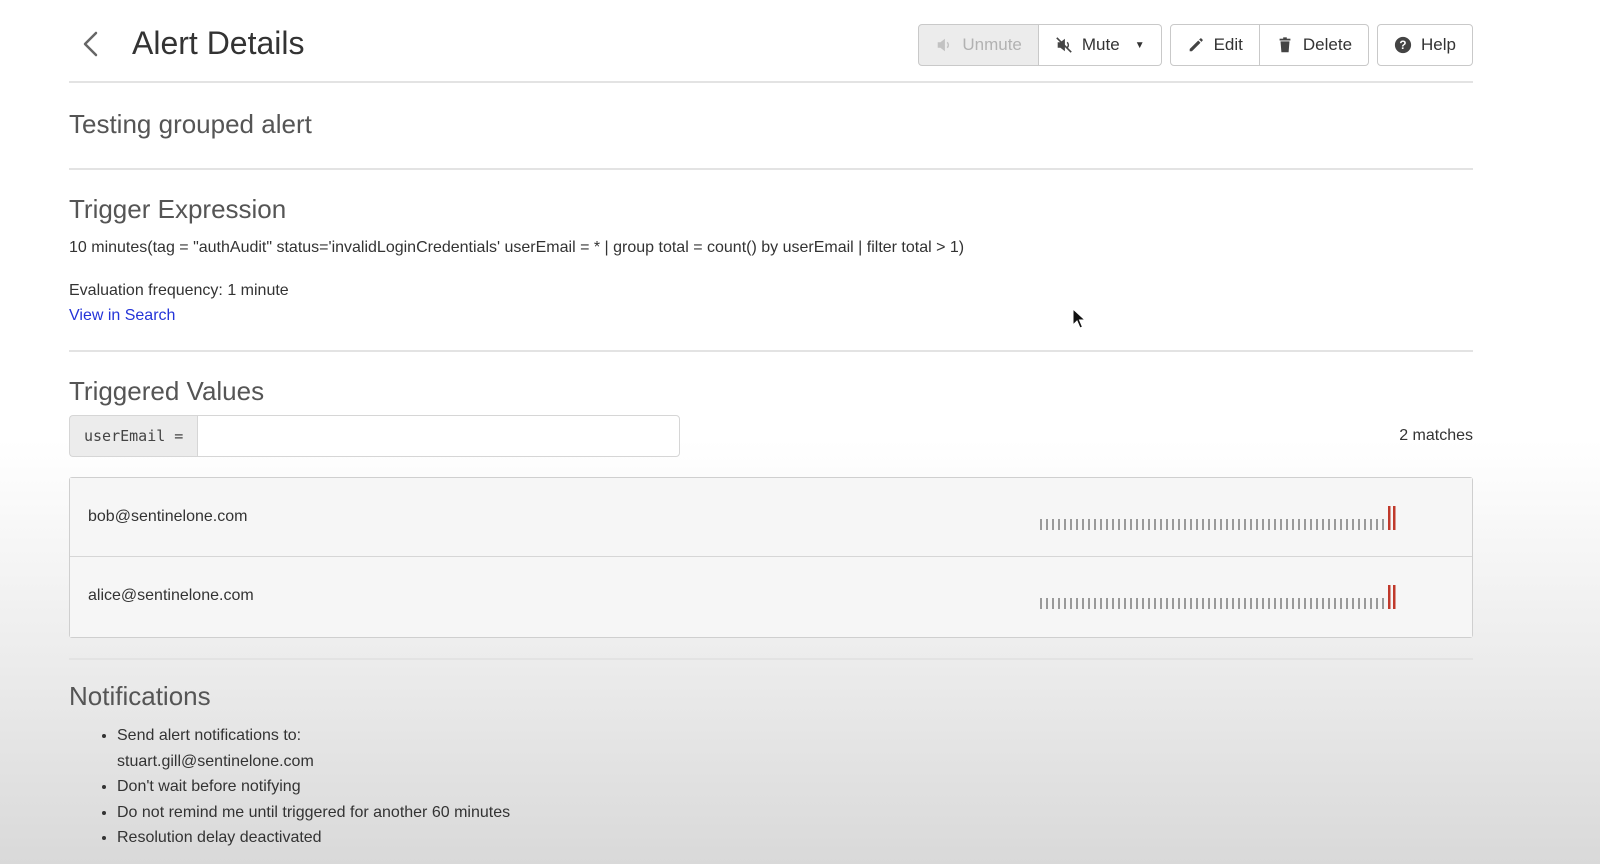 The width and height of the screenshot is (1600, 864). I want to click on notification-recipient: stuart.gill@sentinelone.com, so click(215, 761).